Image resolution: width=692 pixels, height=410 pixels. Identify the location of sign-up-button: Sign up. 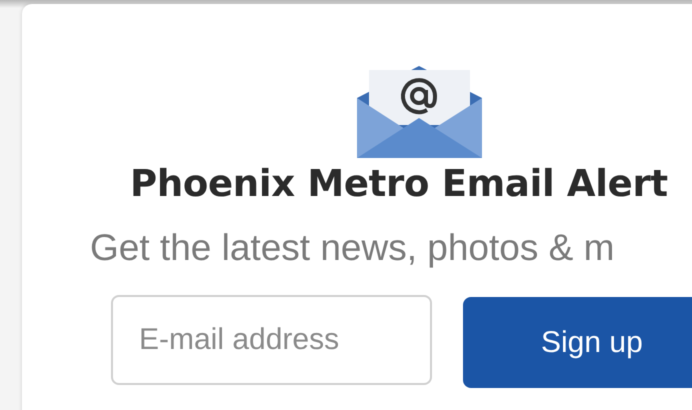
(577, 342).